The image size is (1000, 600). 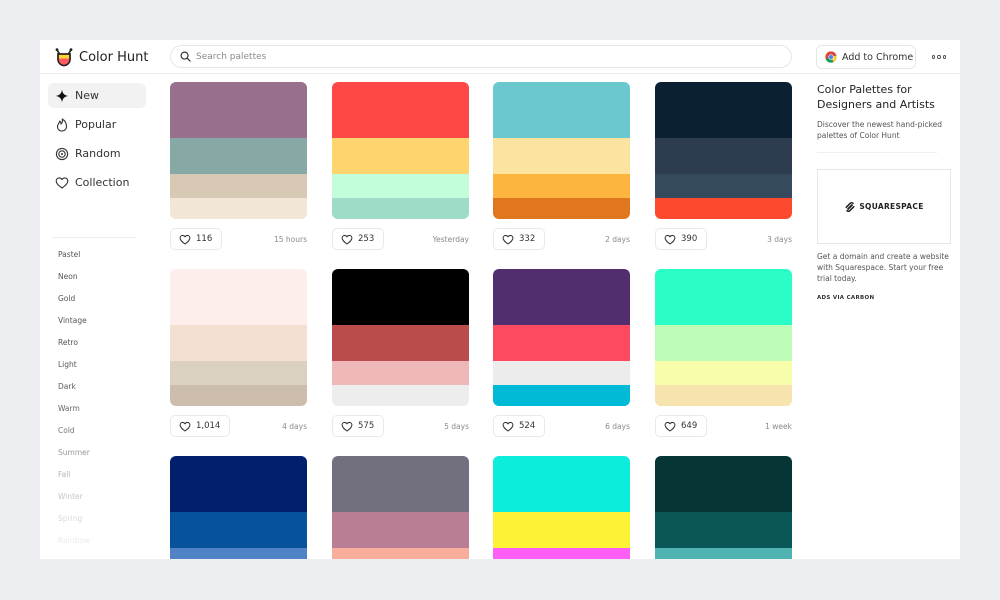 I want to click on ads-via-carbon-link: ADS VIA CARBON, so click(x=845, y=298).